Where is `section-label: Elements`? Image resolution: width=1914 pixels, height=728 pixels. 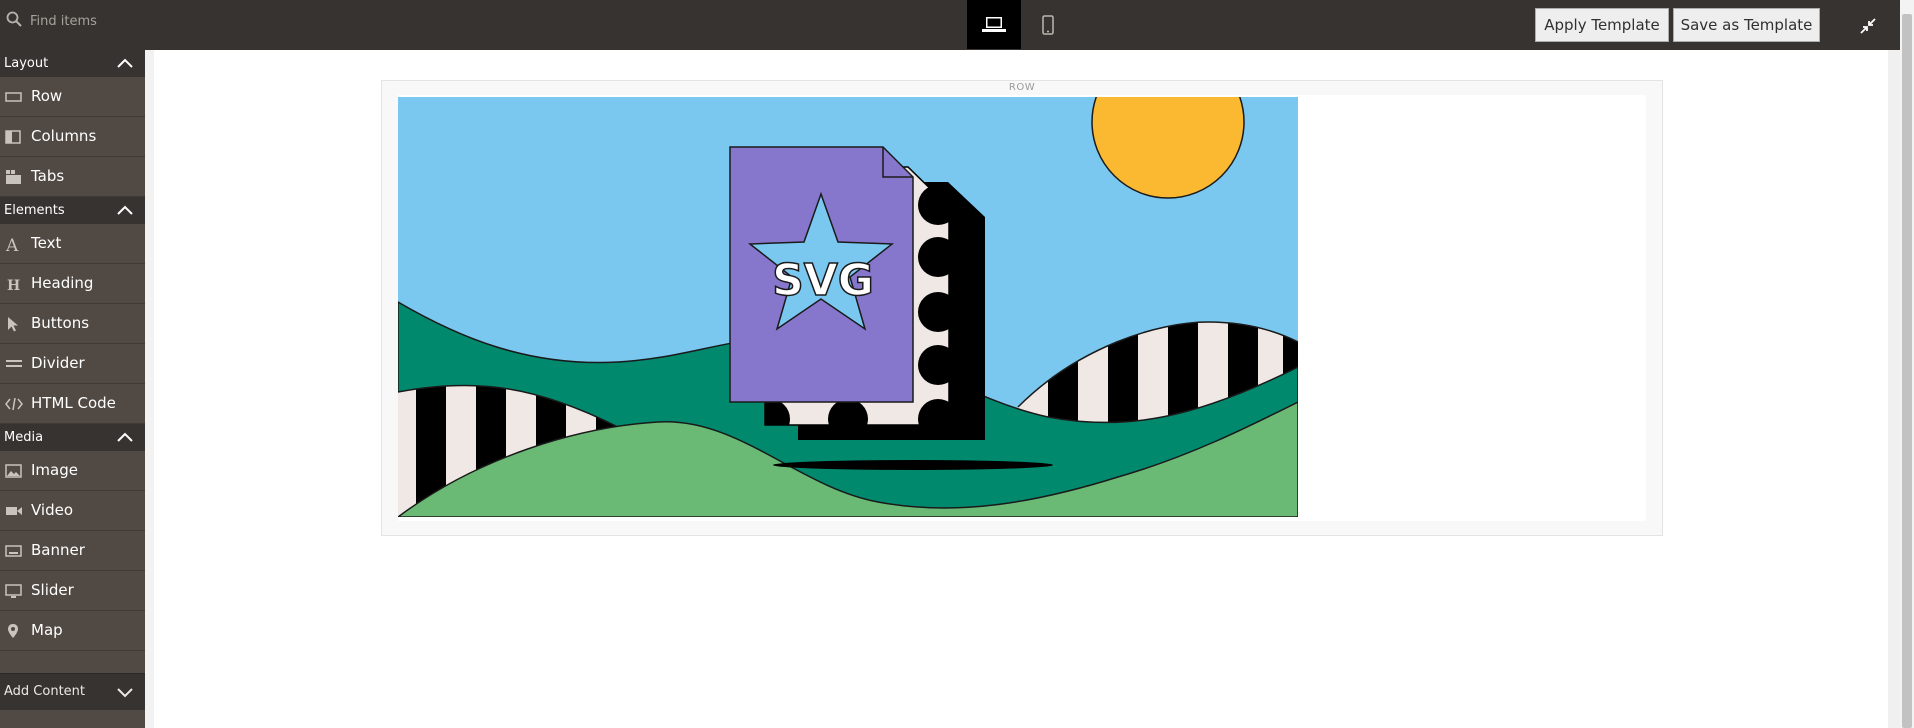 section-label: Elements is located at coordinates (34, 210).